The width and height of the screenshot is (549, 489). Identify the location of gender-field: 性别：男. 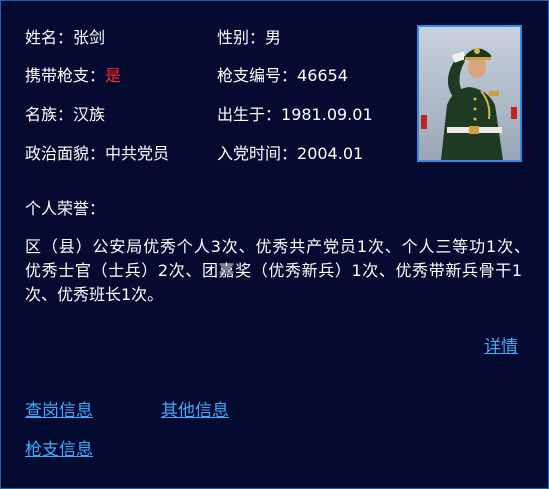
(249, 38).